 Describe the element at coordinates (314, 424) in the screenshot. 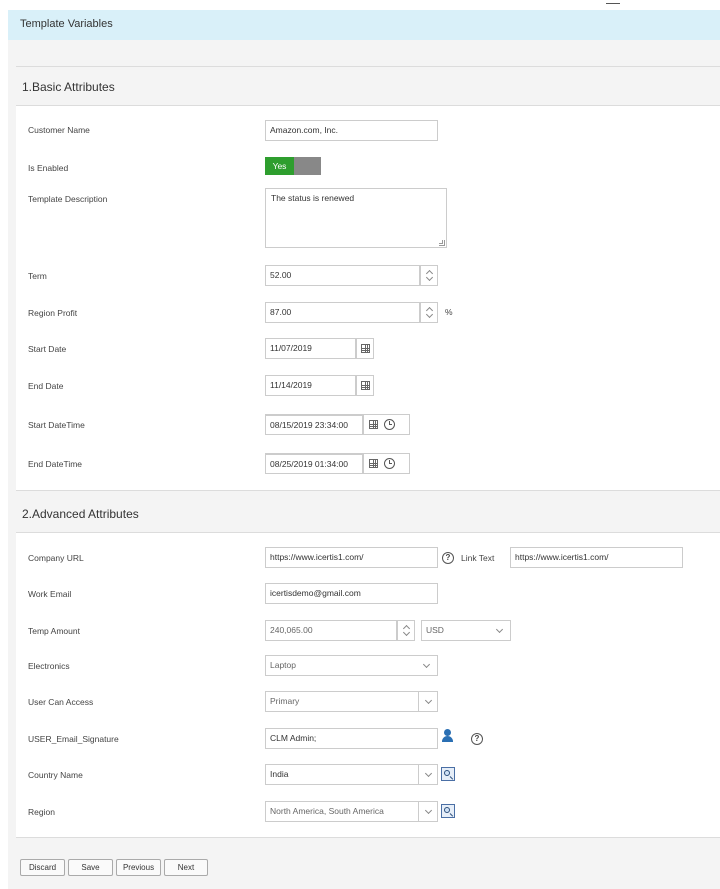

I see `start-datetime-input: 08/15/2019 23:34:00` at that location.